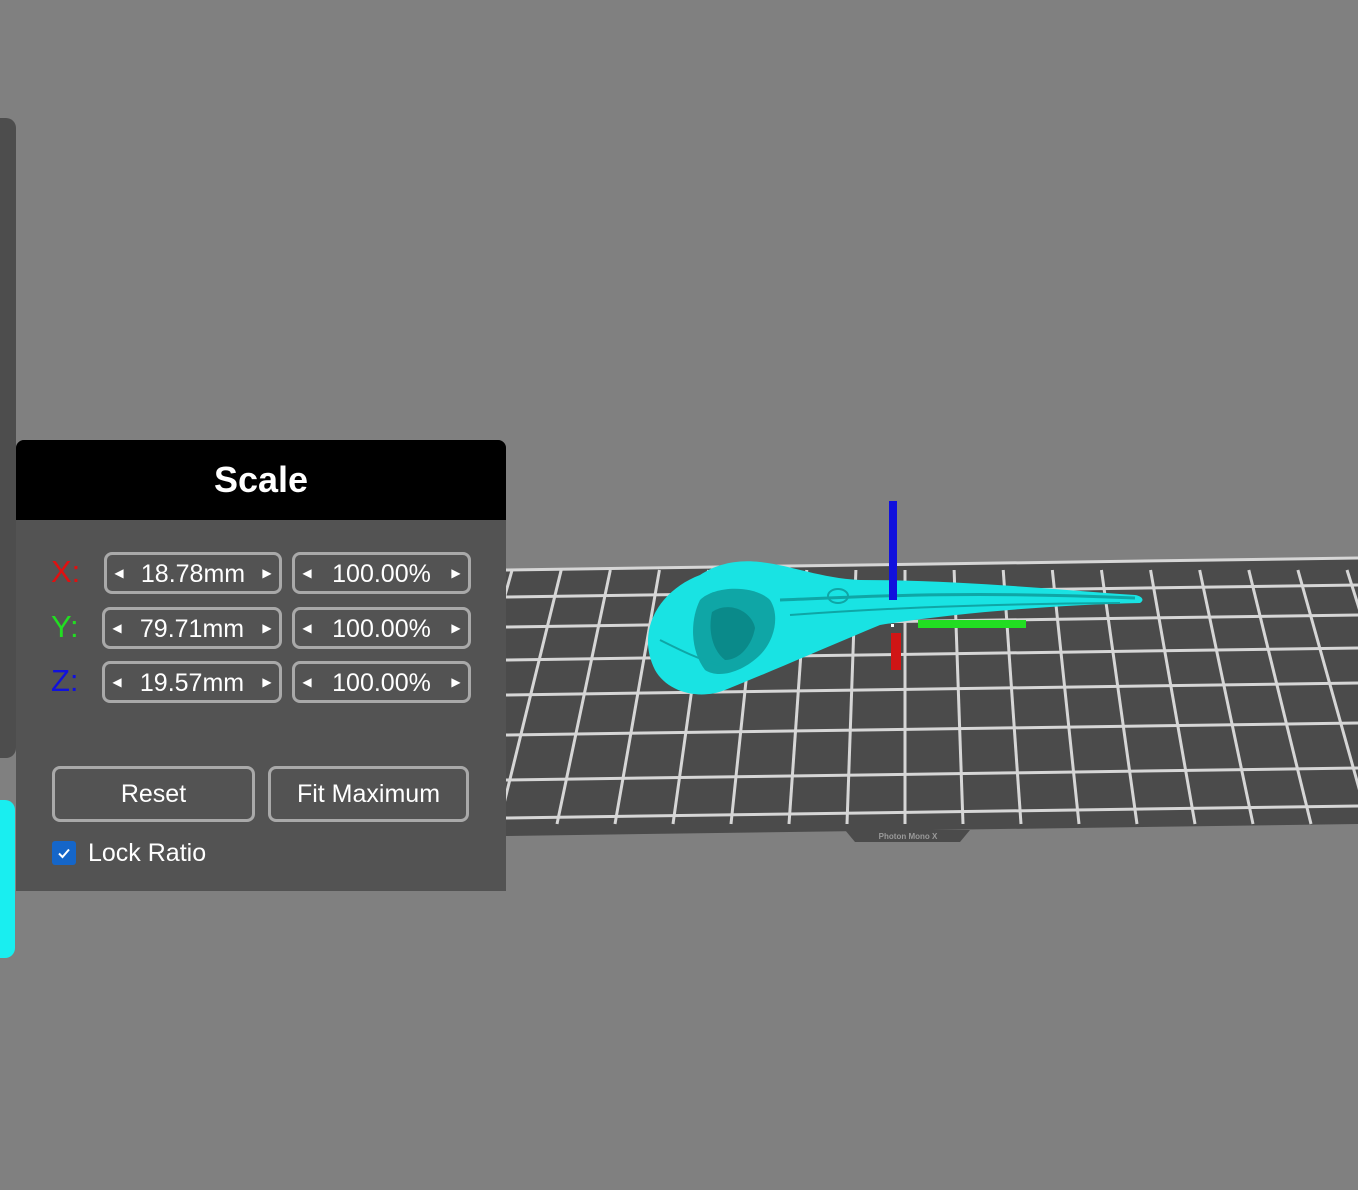 This screenshot has width=1358, height=1190. I want to click on size-y-stepper: ◀ 79.71mm ▶, so click(192, 628).